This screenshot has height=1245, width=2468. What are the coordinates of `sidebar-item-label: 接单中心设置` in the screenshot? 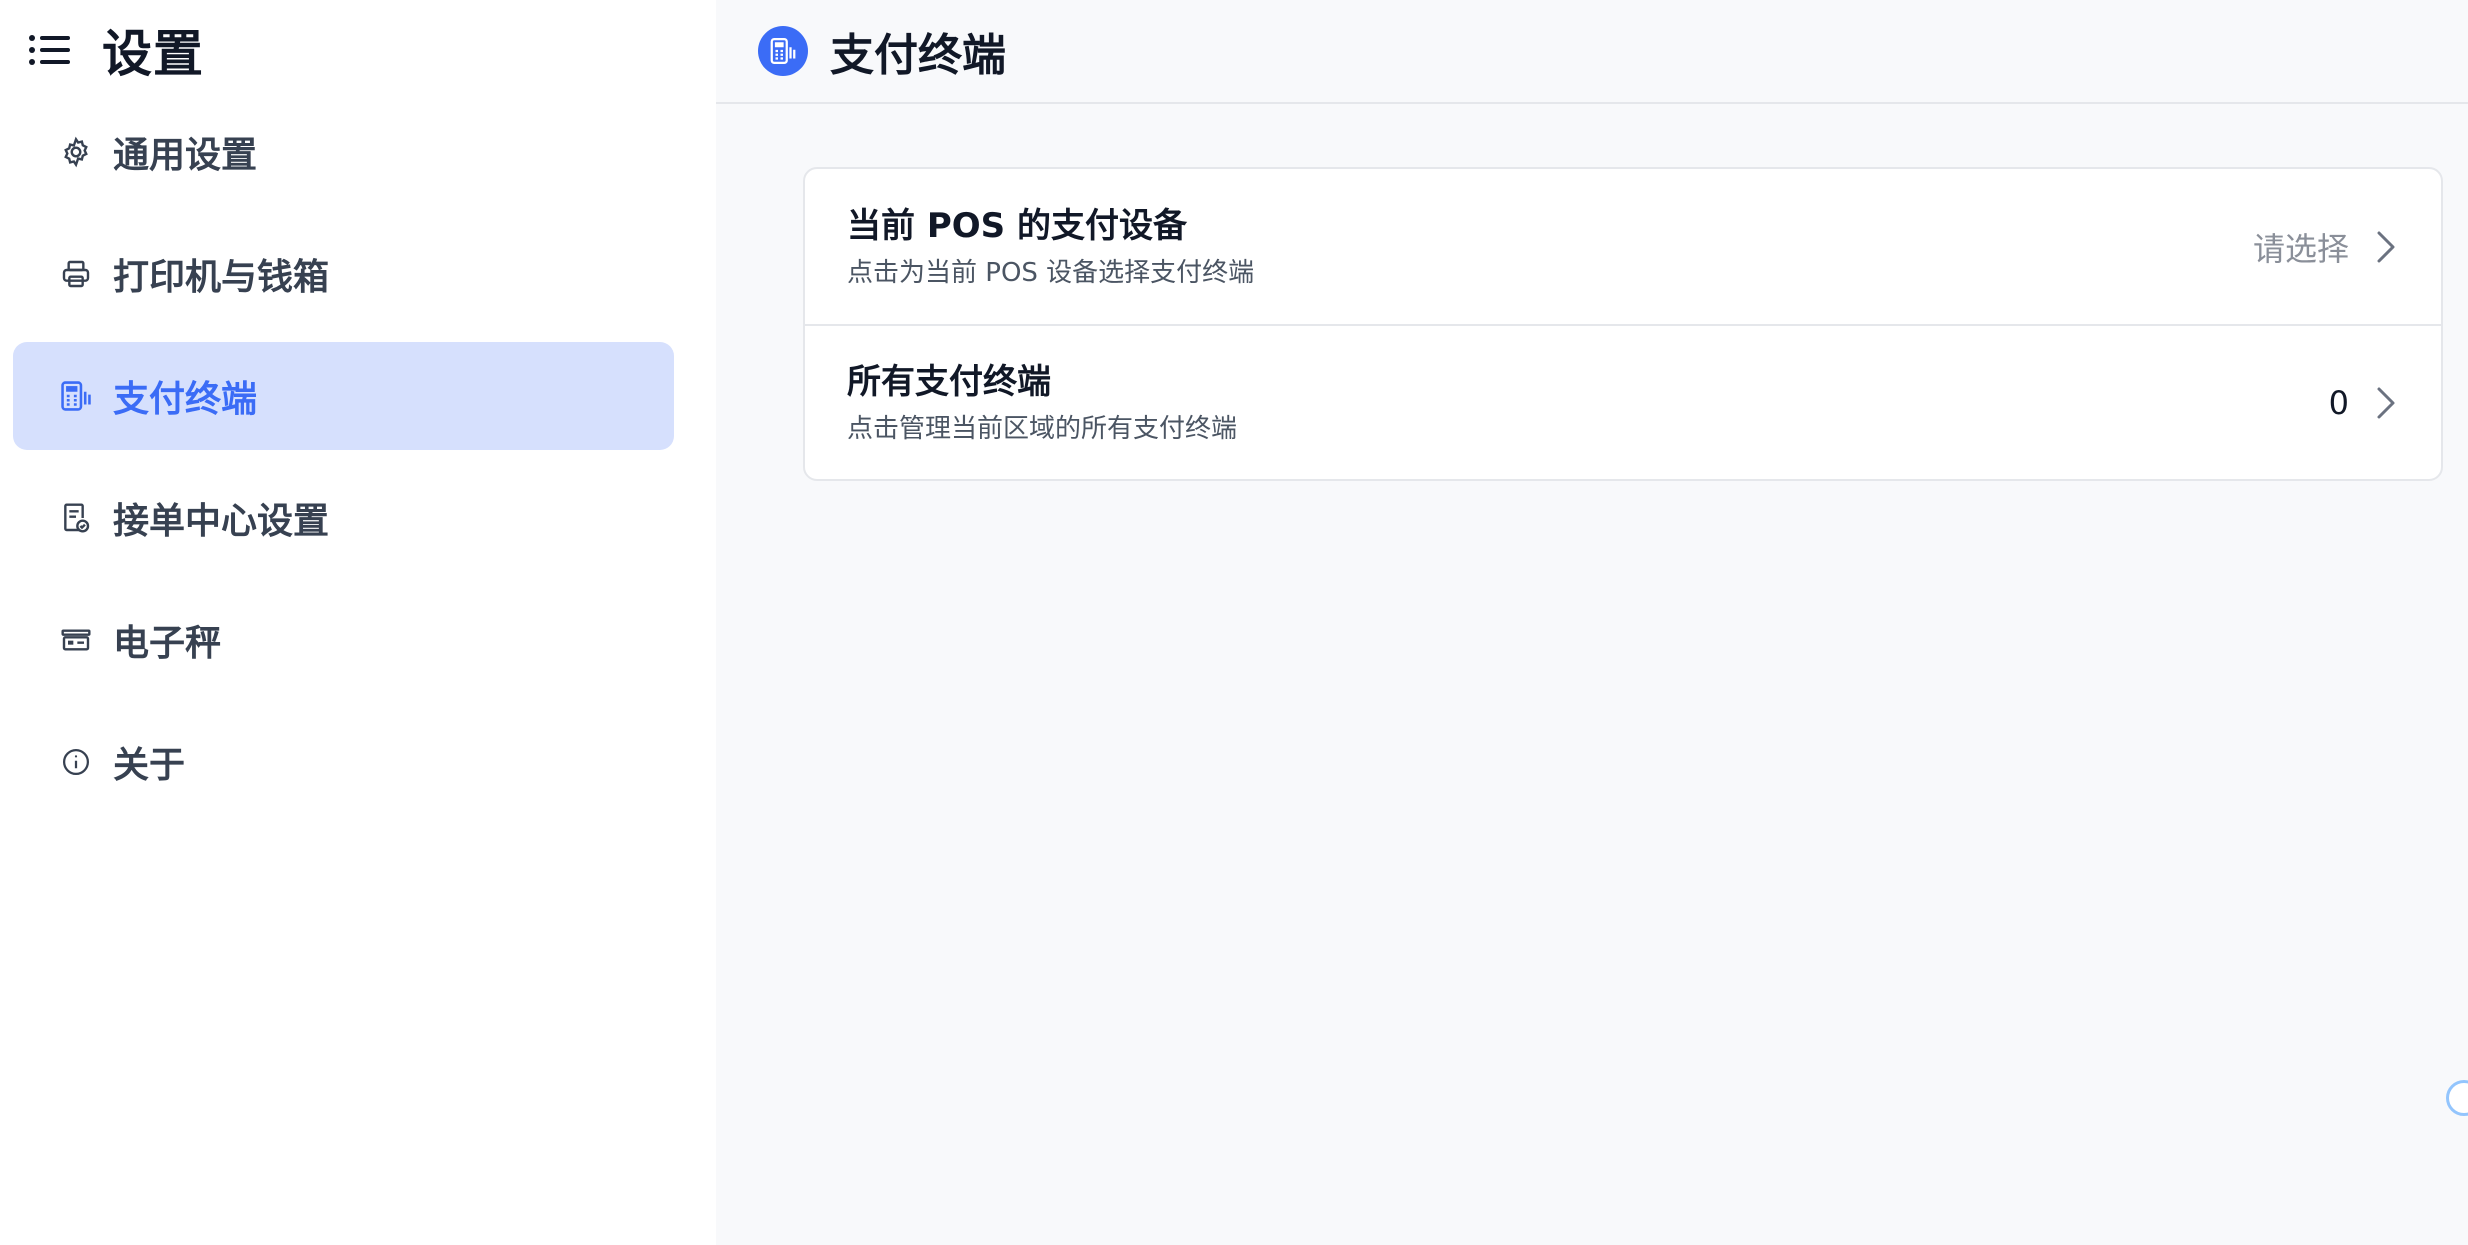 It's located at (221, 521).